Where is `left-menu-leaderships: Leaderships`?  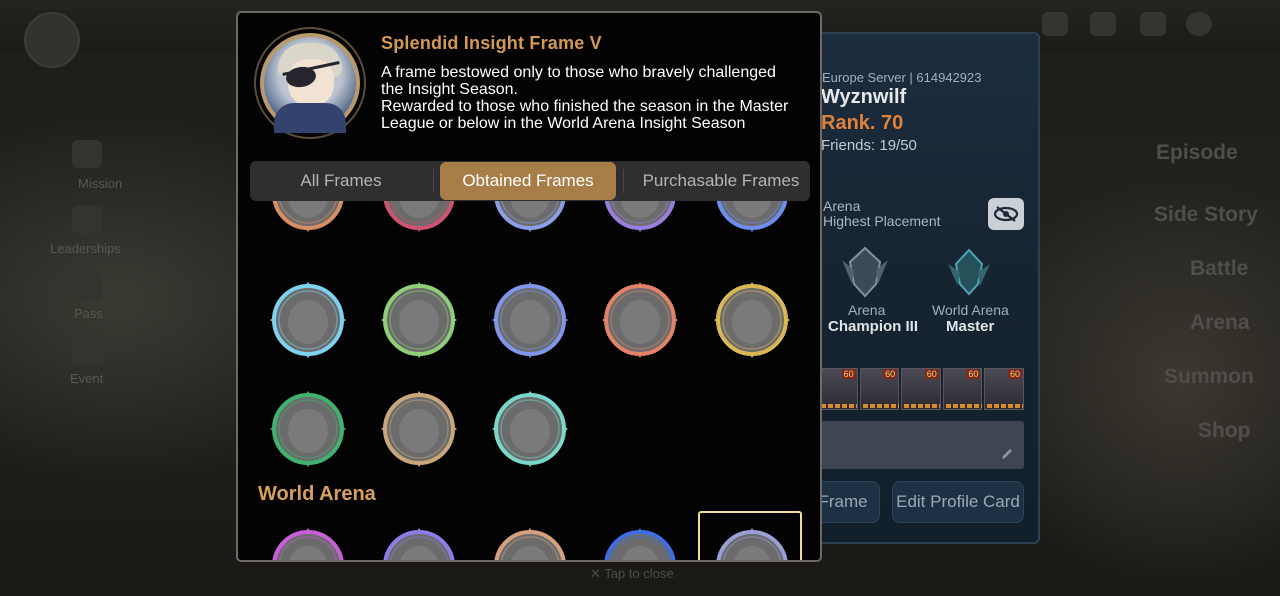 left-menu-leaderships: Leaderships is located at coordinates (85, 248).